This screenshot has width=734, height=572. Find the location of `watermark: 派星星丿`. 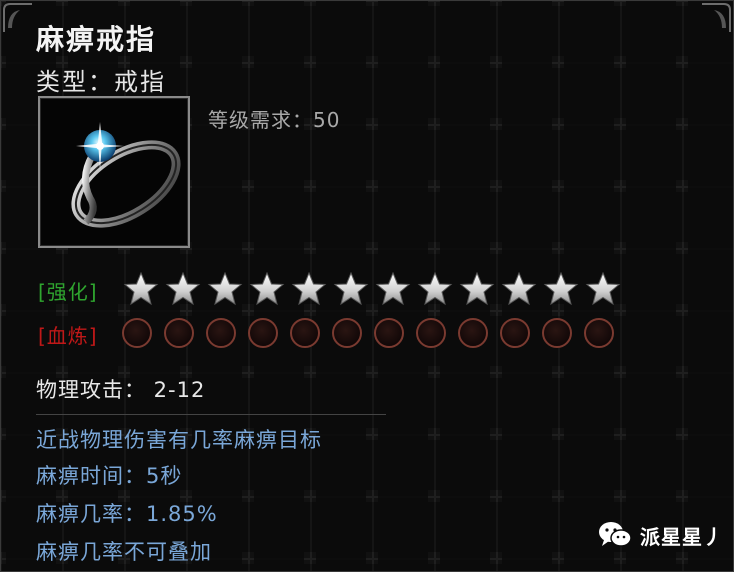

watermark: 派星星丿 is located at coordinates (661, 535).